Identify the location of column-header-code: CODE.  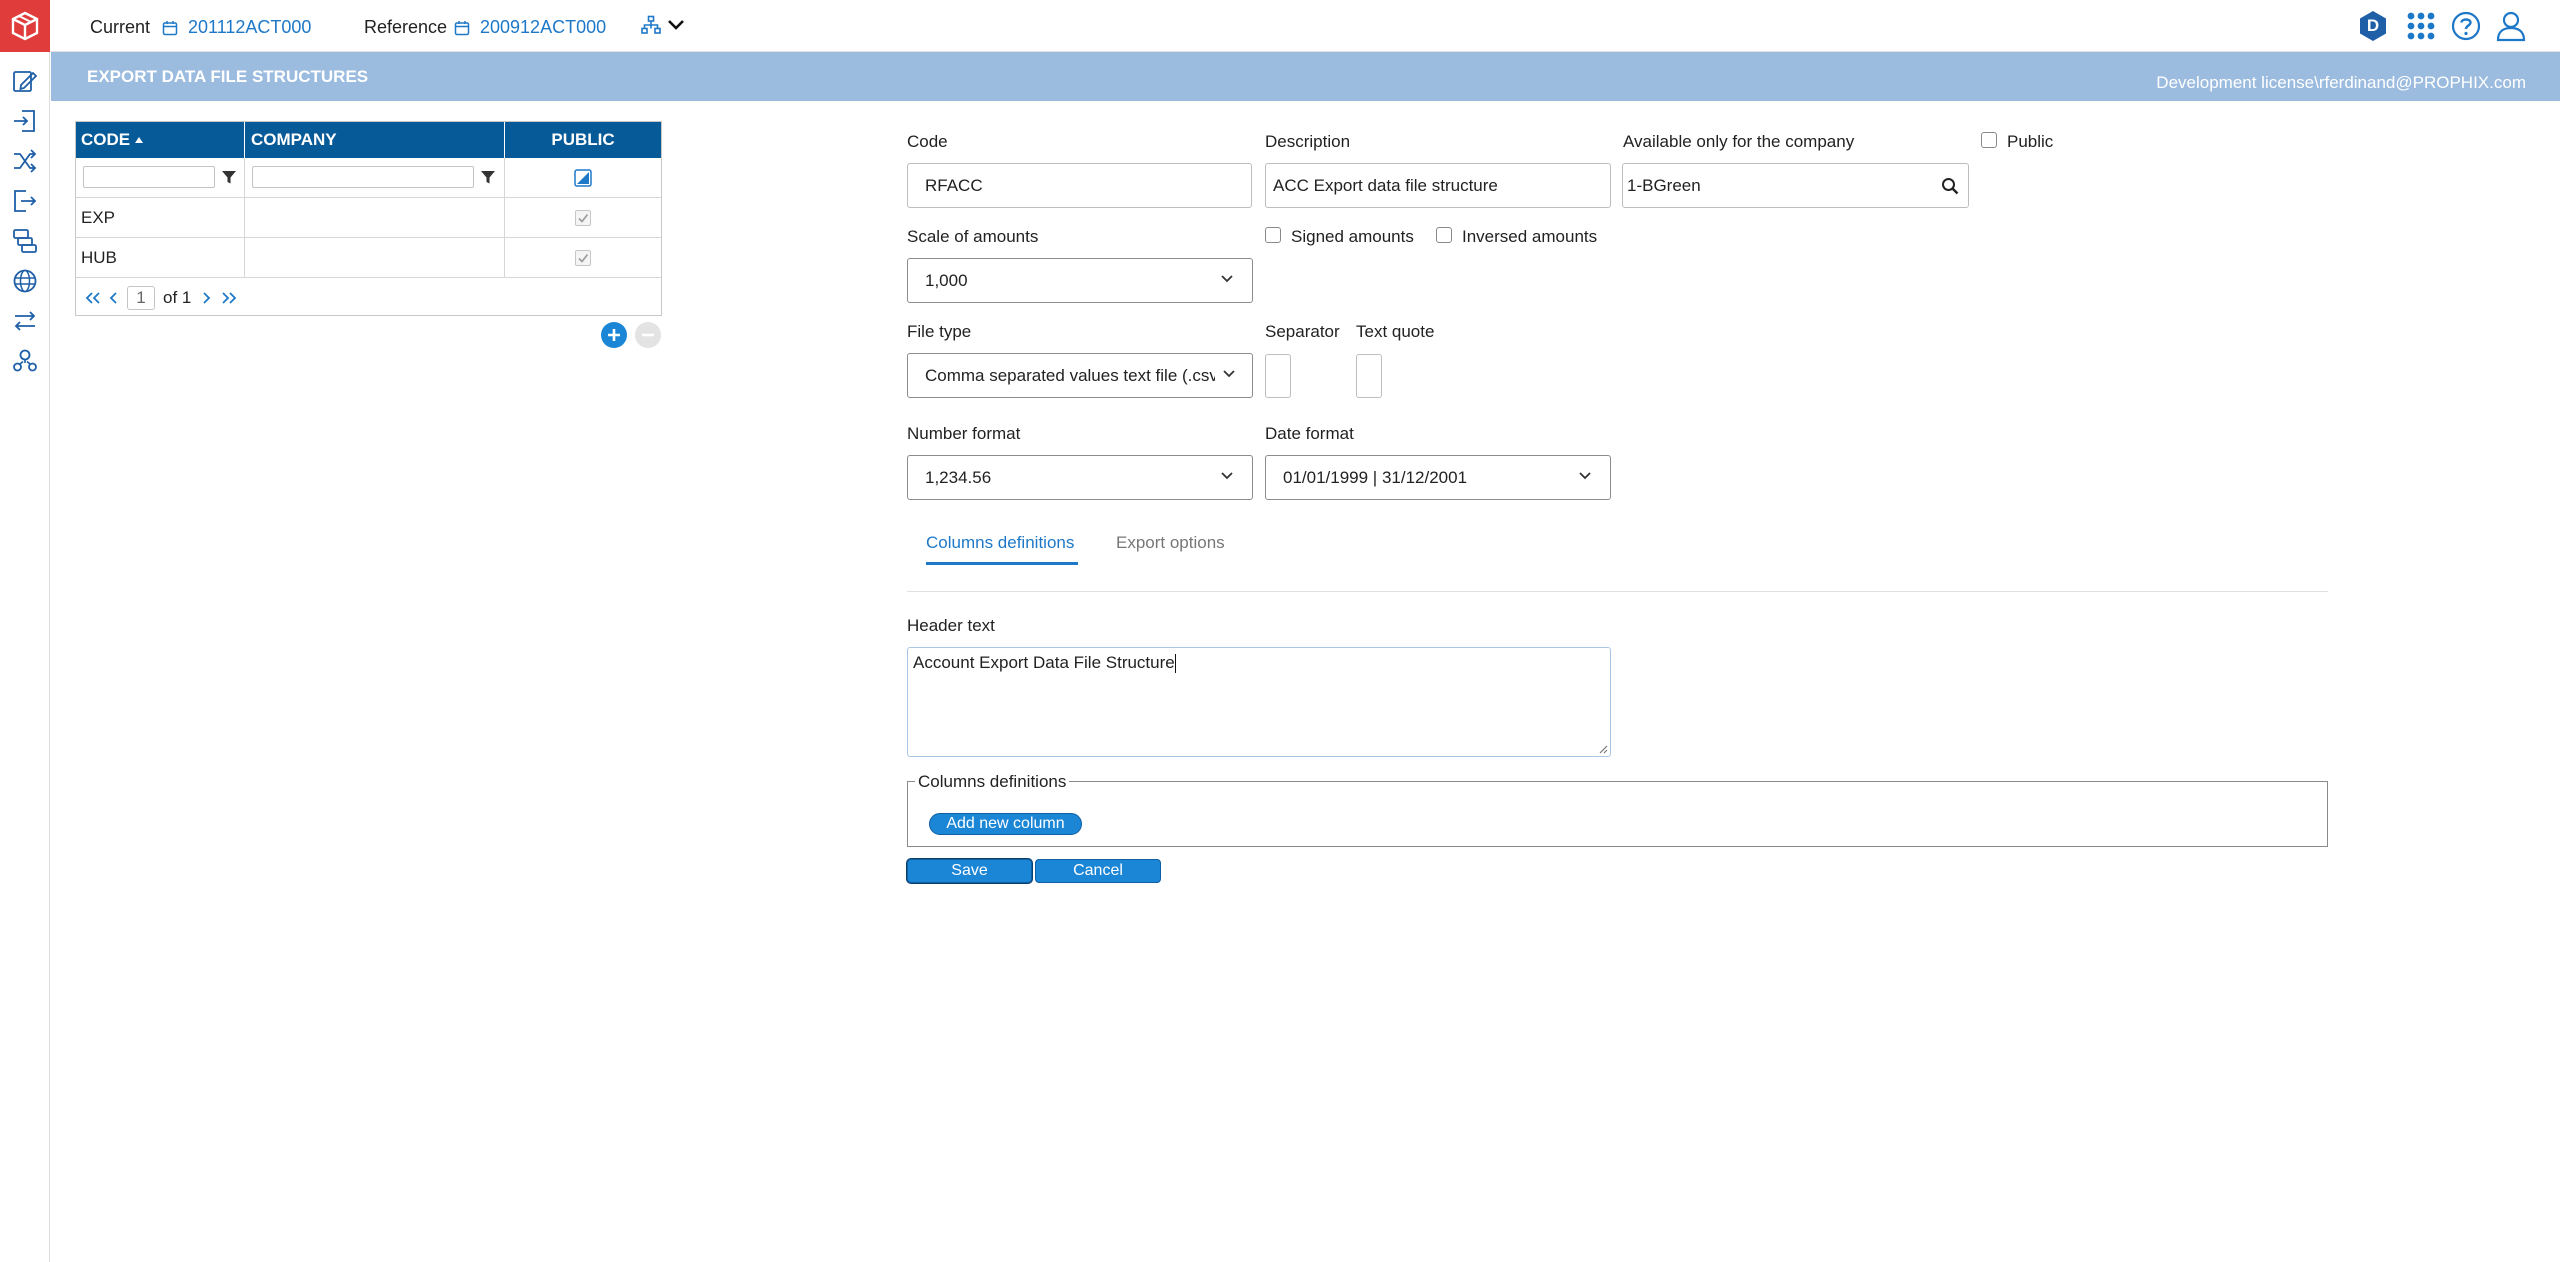
(160, 140).